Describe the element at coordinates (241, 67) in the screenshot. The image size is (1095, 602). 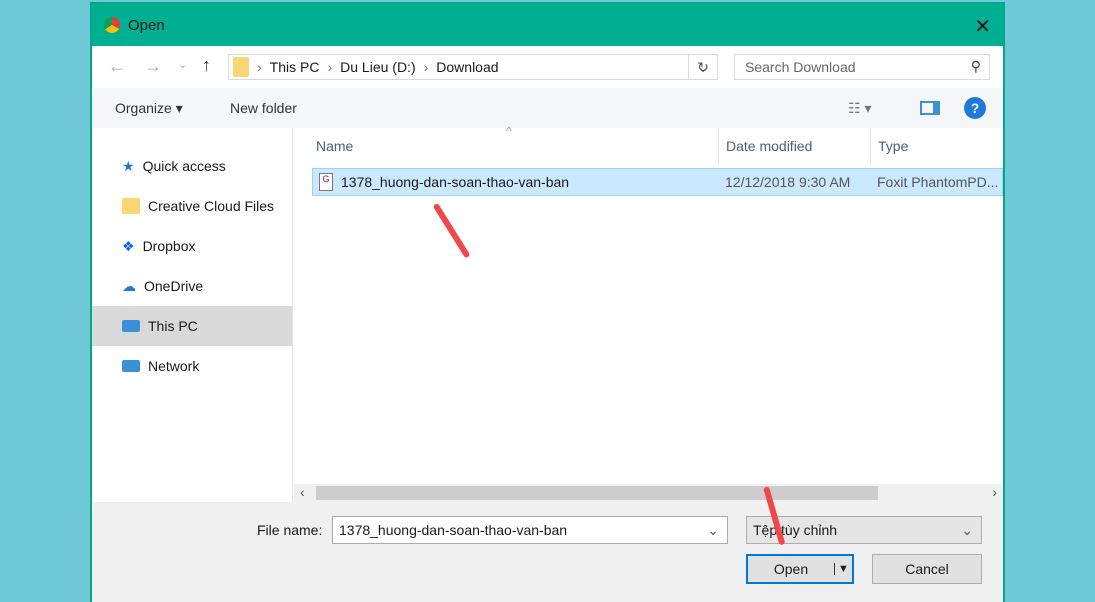
I see `folder-icon` at that location.